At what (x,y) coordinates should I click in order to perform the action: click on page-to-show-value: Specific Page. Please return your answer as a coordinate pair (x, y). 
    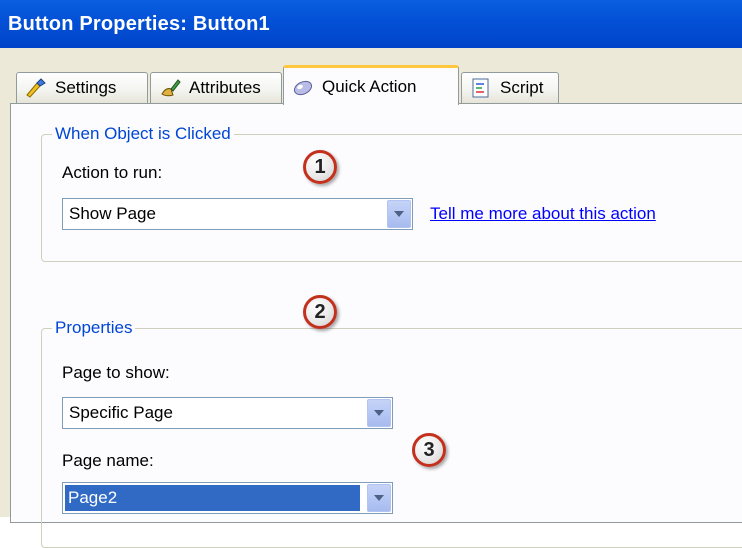
    Looking at the image, I should click on (121, 412).